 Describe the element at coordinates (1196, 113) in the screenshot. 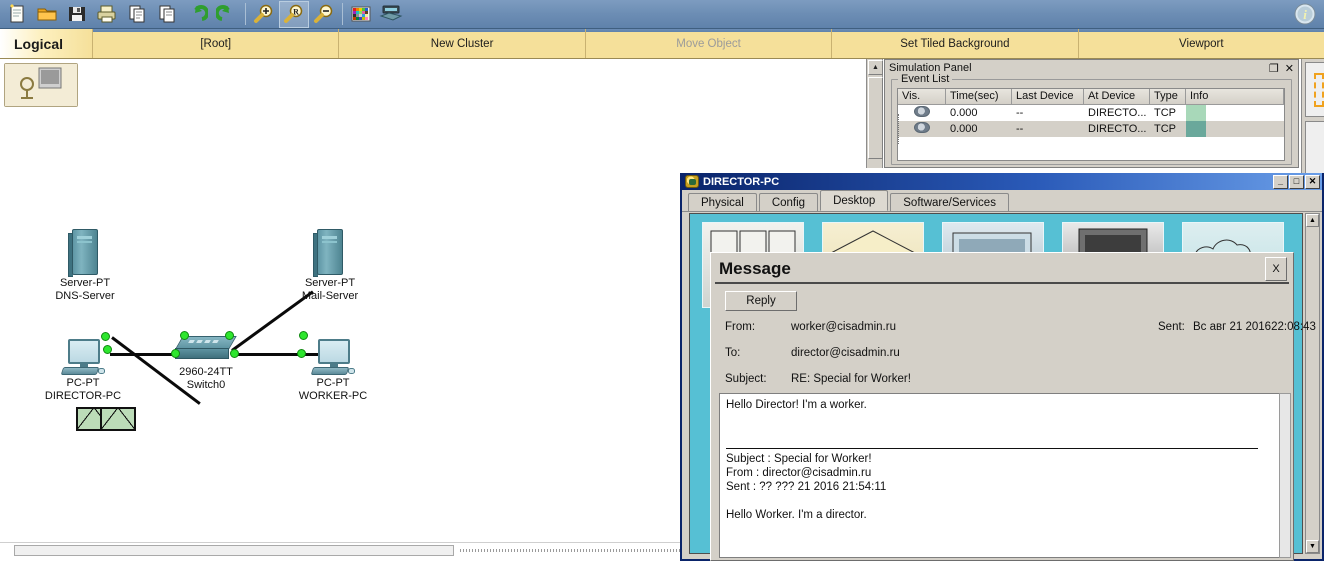

I see `info-color-chip` at that location.